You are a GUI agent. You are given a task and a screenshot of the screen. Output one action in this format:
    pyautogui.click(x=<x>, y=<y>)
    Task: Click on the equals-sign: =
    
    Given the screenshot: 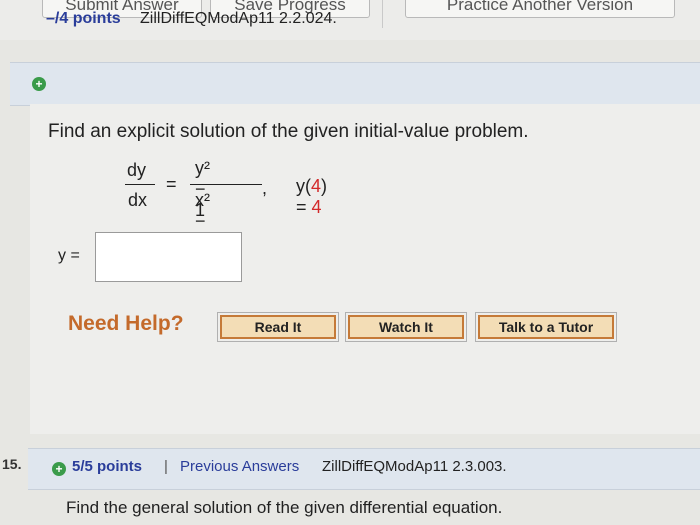 What is the action you would take?
    pyautogui.click(x=171, y=184)
    